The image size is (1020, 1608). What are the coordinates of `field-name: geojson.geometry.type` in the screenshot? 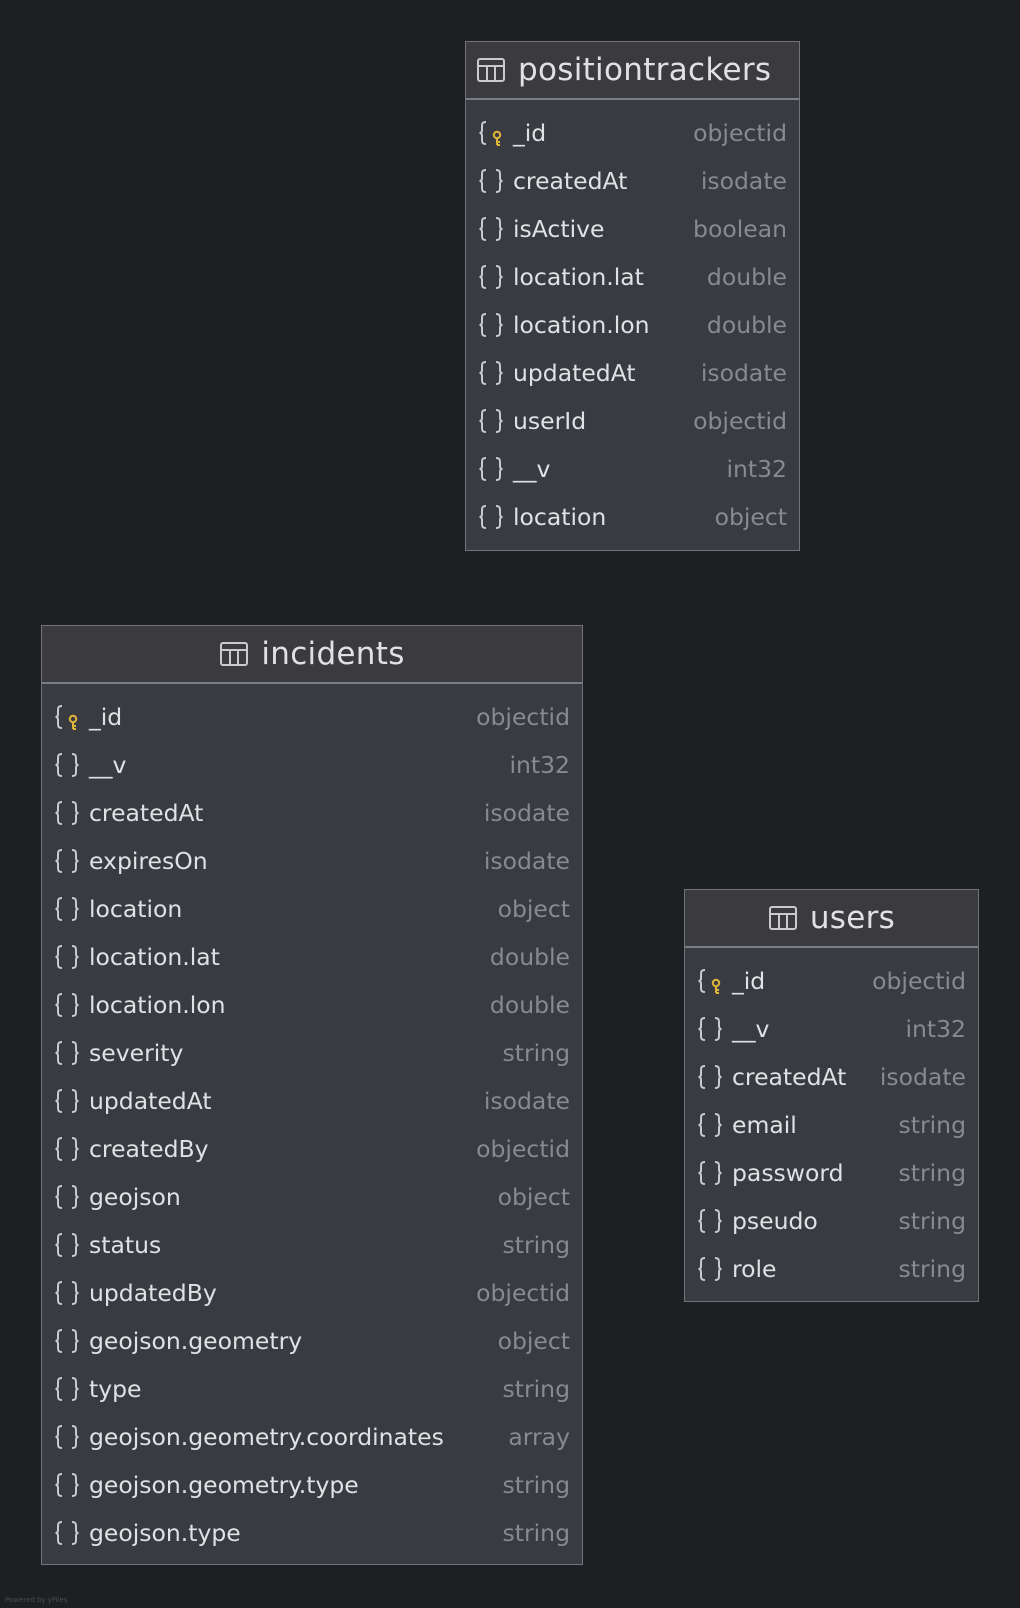 It's located at (224, 1485).